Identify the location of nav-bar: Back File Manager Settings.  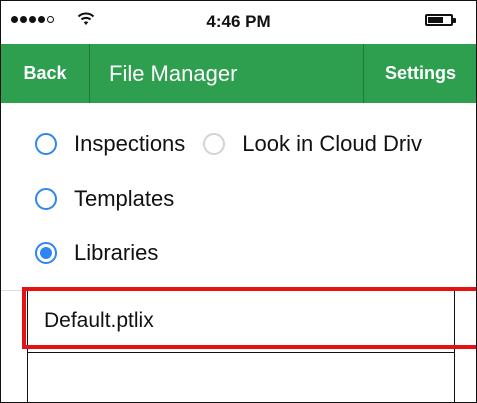
(238, 73).